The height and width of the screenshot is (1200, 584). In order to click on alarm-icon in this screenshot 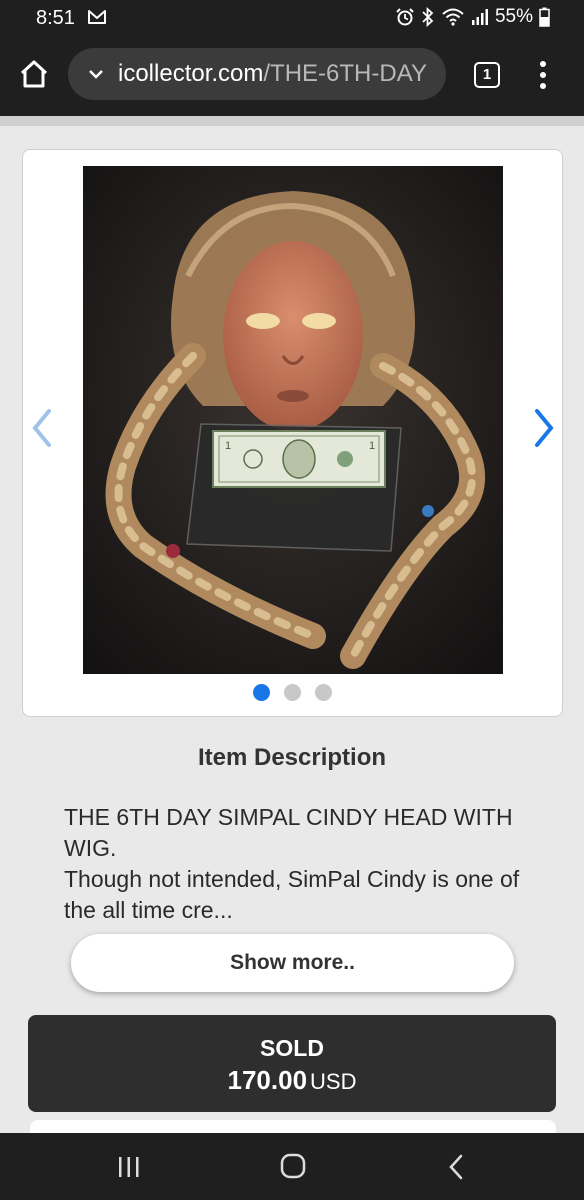, I will do `click(405, 17)`.